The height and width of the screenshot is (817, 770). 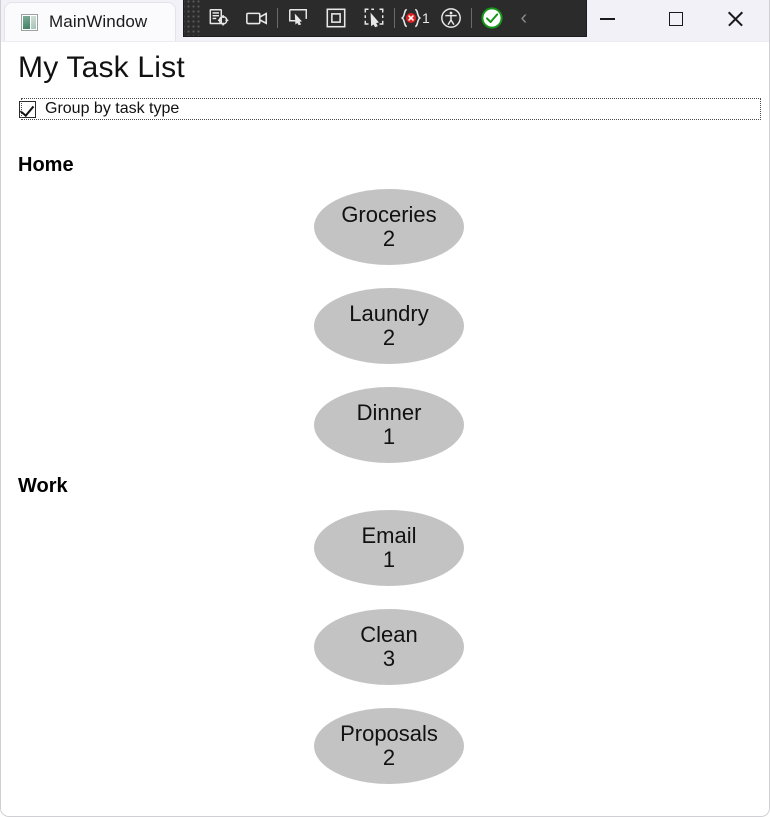 What do you see at coordinates (389, 536) in the screenshot?
I see `task-node-label: Email` at bounding box center [389, 536].